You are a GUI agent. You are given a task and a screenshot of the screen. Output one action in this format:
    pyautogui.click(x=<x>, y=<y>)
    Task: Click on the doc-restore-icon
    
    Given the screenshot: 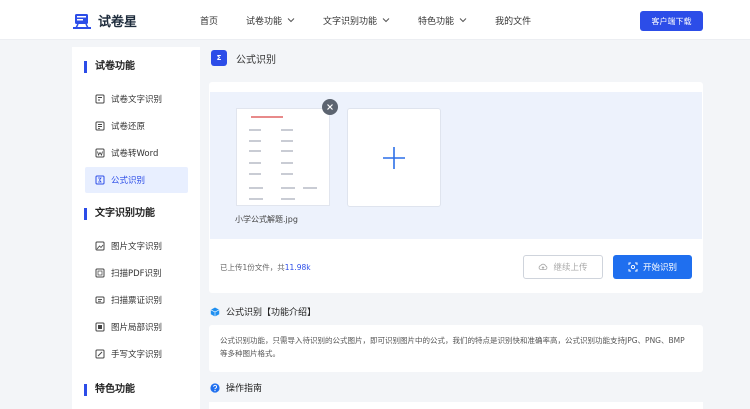 What is the action you would take?
    pyautogui.click(x=100, y=126)
    